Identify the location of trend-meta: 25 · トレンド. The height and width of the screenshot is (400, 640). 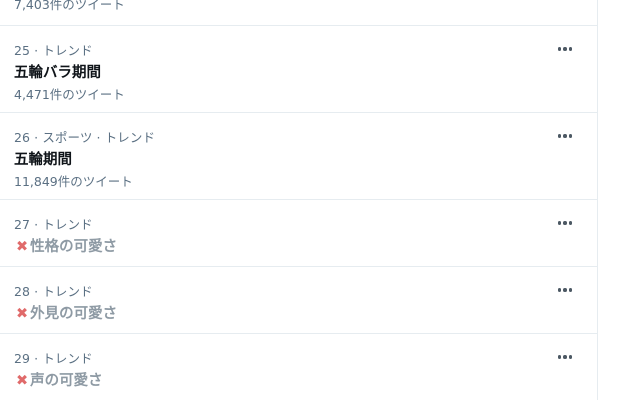
(53, 50).